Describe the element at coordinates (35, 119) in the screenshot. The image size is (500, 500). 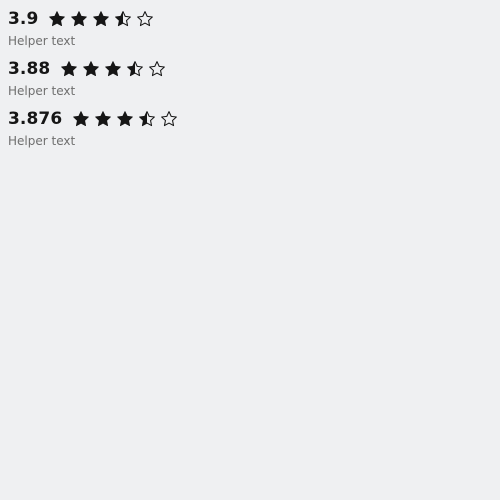
I see `rating-value: 3.876` at that location.